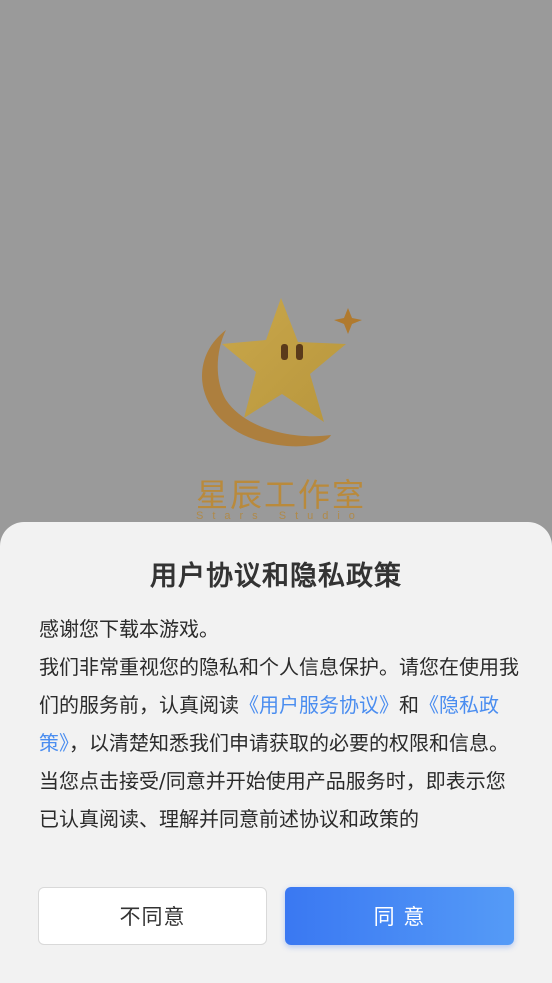 Image resolution: width=552 pixels, height=983 pixels. I want to click on thanks-paragraph: 感谢您下载本游戏。, so click(129, 629).